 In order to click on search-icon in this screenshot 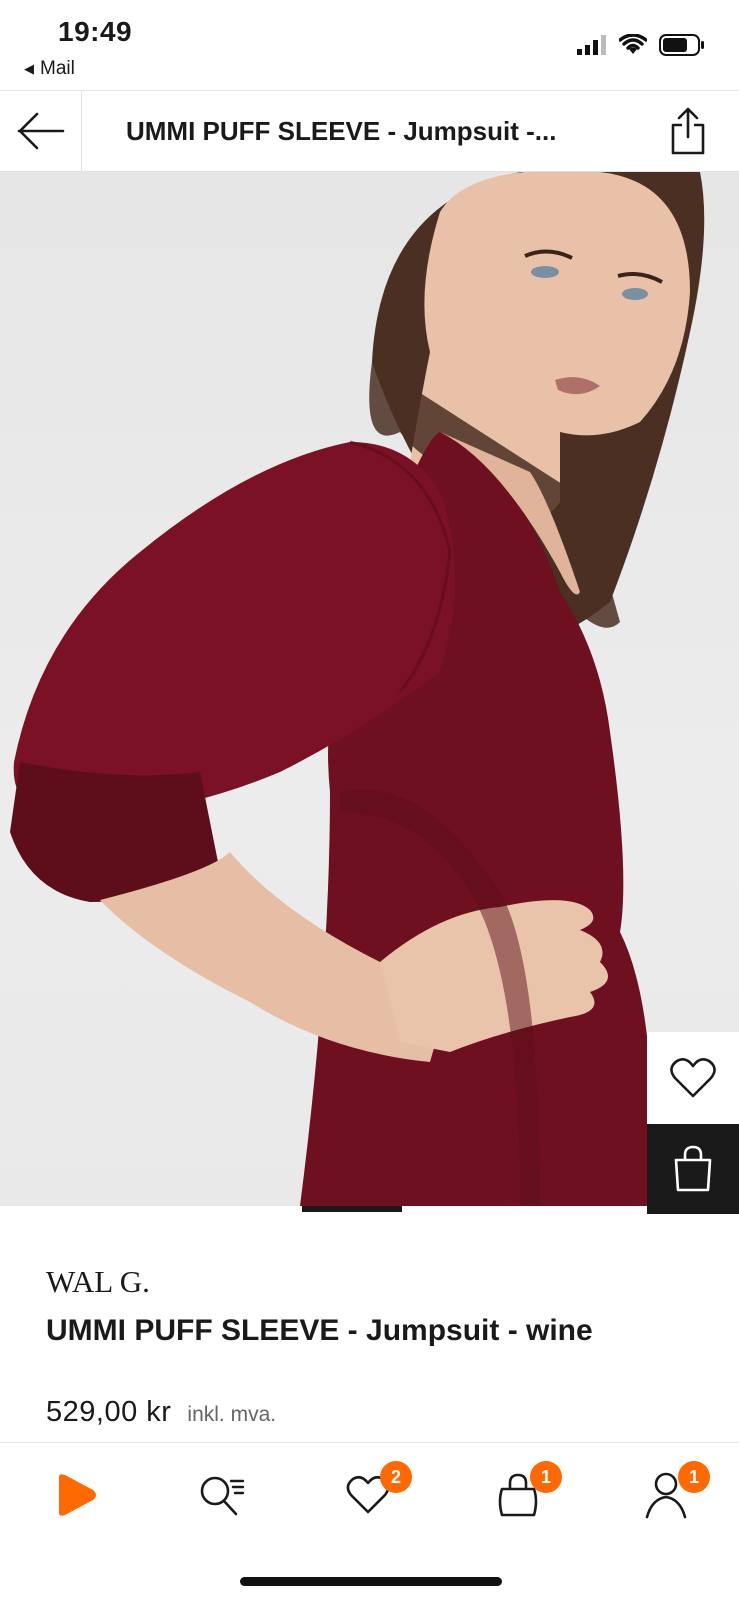, I will do `click(222, 1496)`.